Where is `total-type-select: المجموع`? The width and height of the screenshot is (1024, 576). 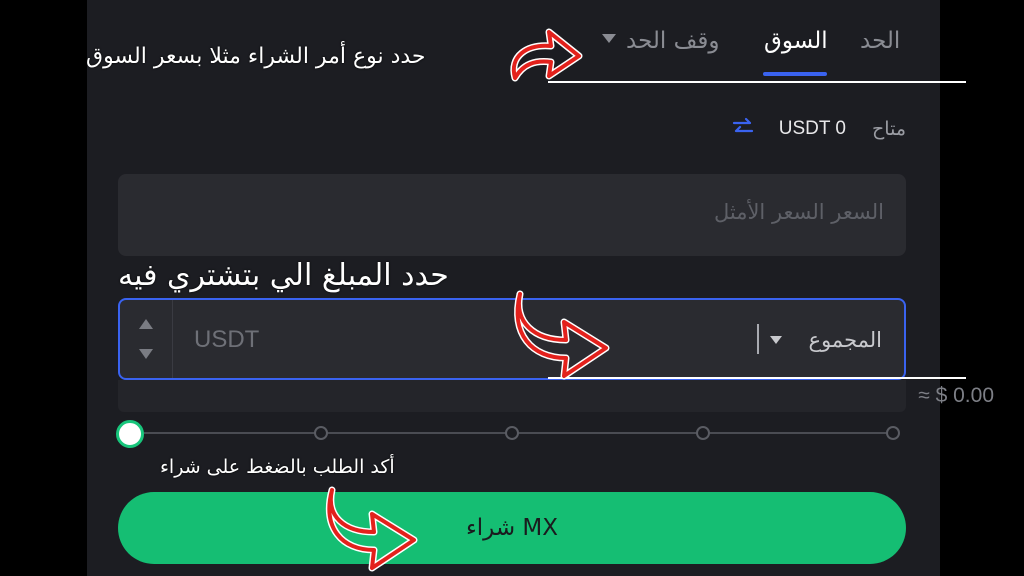
total-type-select: المجموع is located at coordinates (845, 340).